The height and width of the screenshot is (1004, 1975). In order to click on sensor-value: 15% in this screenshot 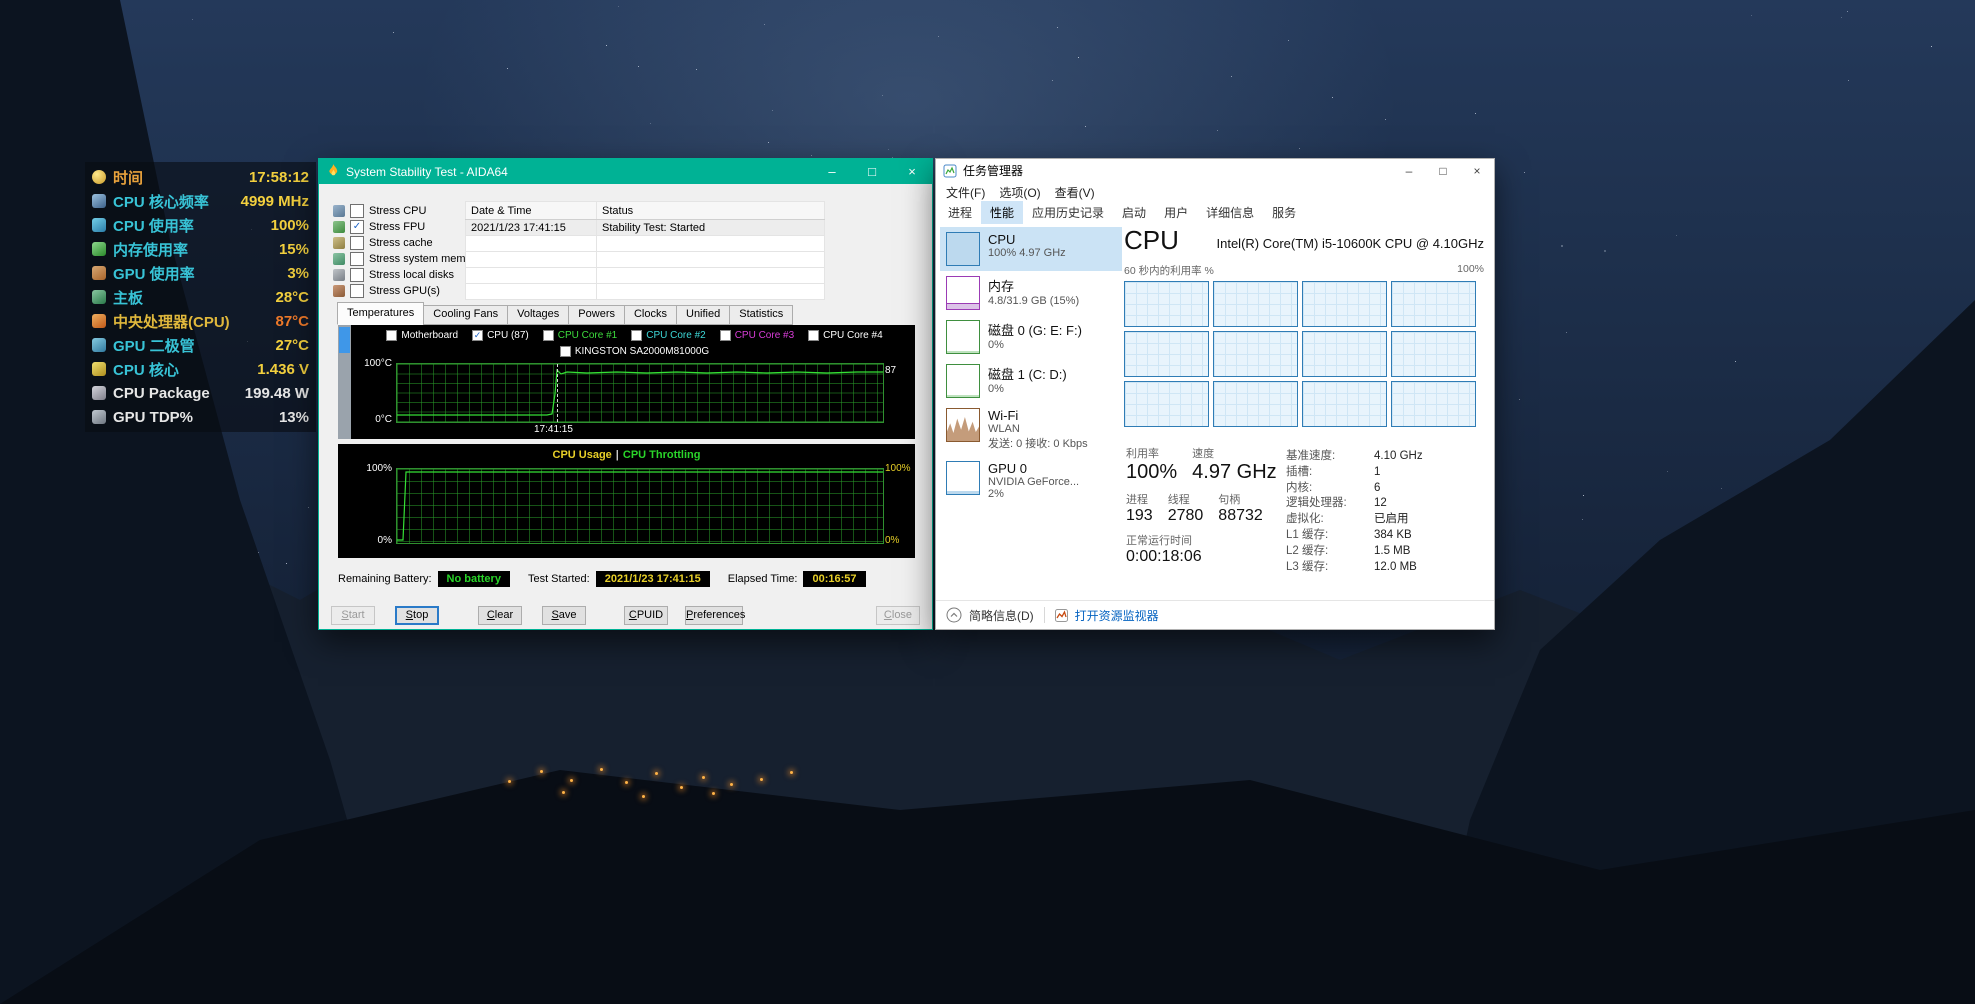, I will do `click(293, 249)`.